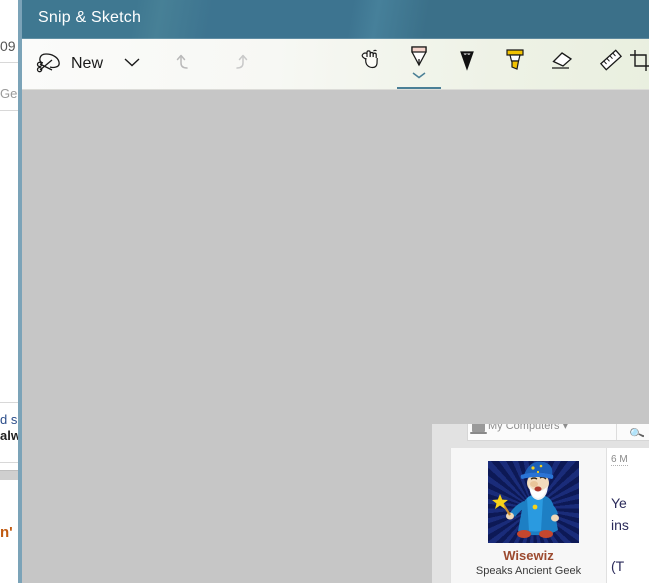 The height and width of the screenshot is (583, 649). I want to click on crop-icon, so click(638, 62).